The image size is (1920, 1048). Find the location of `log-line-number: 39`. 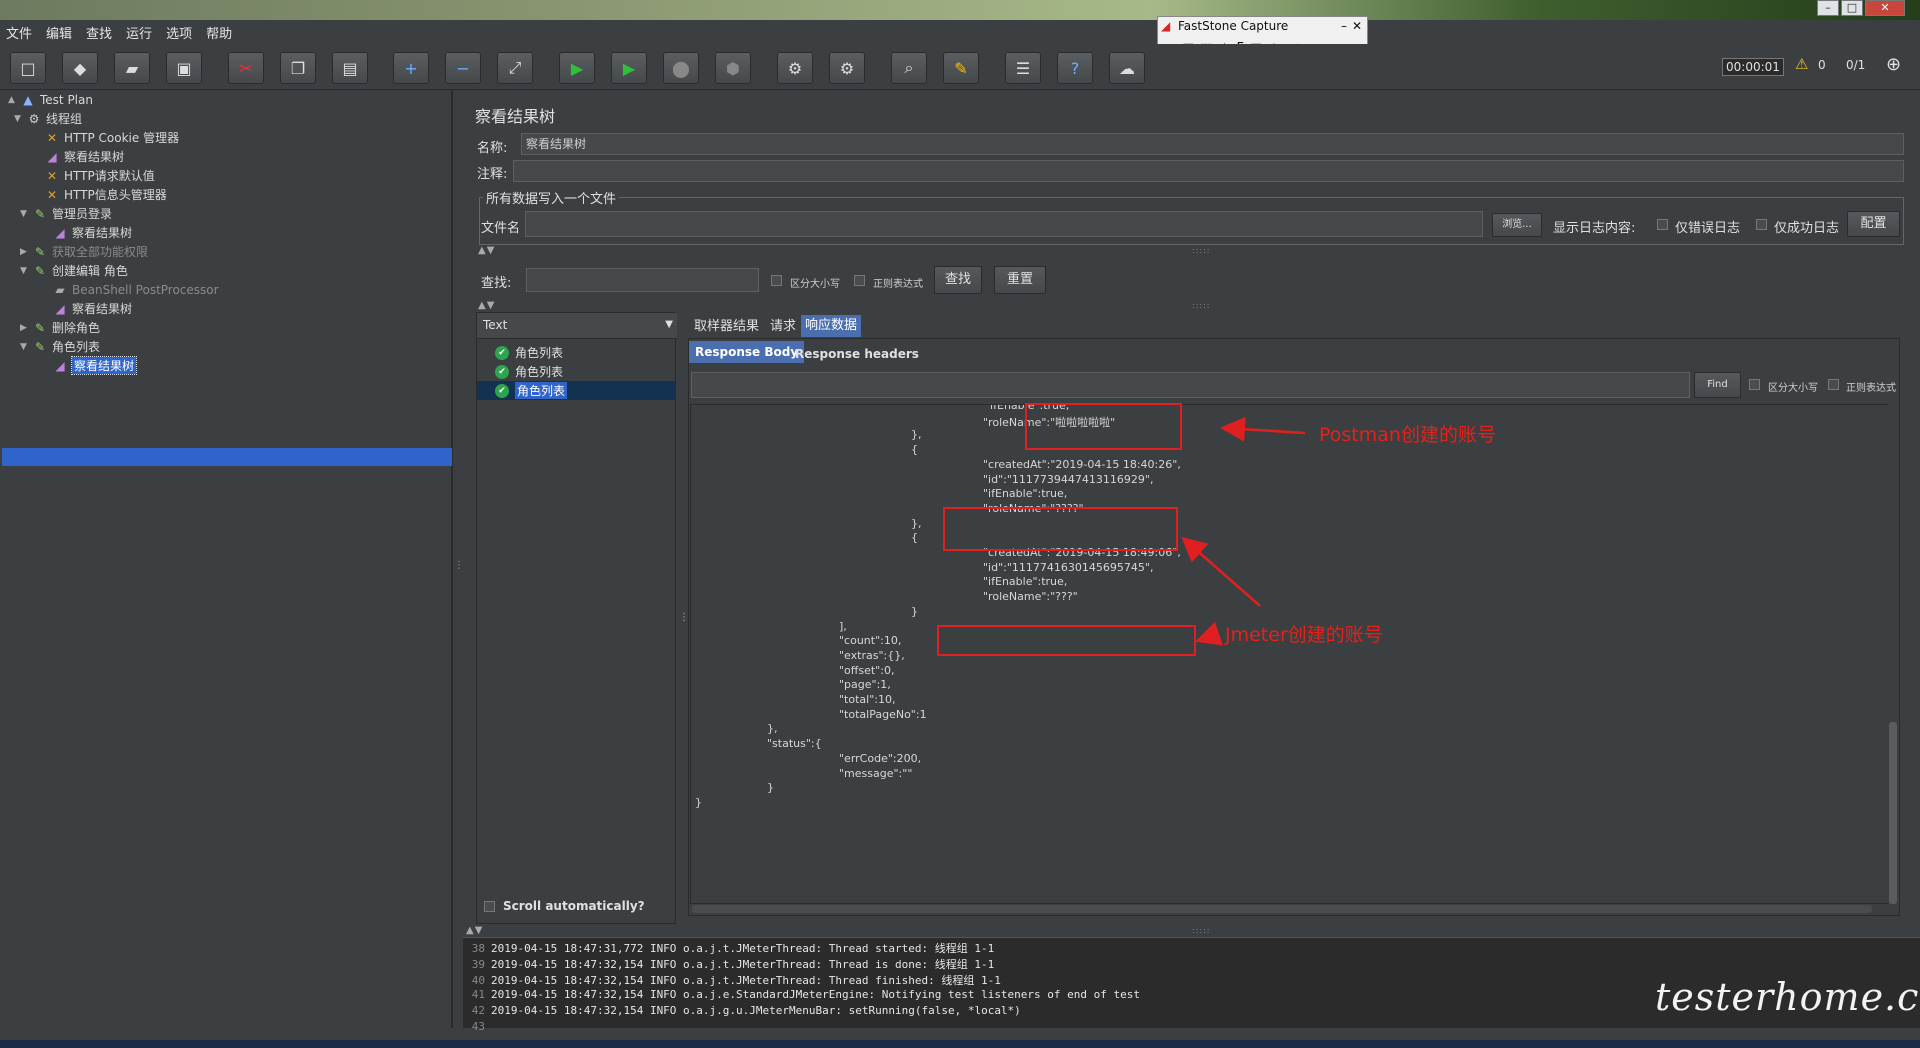

log-line-number: 39 is located at coordinates (478, 964).